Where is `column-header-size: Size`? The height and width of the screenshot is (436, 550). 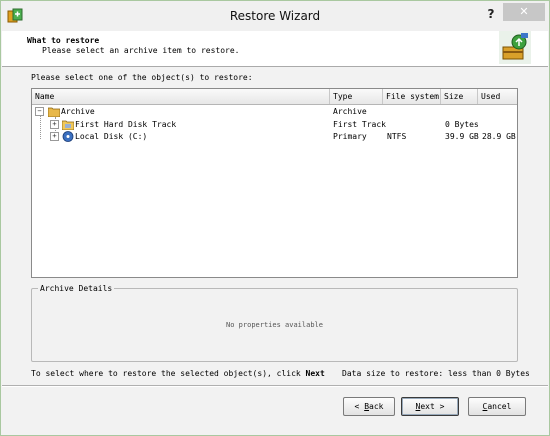
column-header-size: Size is located at coordinates (459, 96).